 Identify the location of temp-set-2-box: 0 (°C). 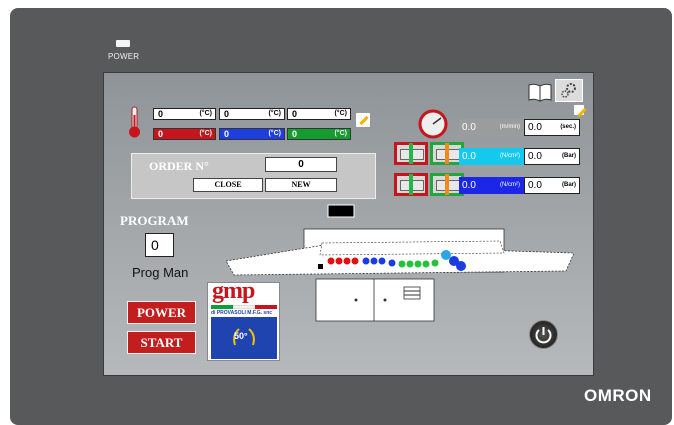
(252, 114).